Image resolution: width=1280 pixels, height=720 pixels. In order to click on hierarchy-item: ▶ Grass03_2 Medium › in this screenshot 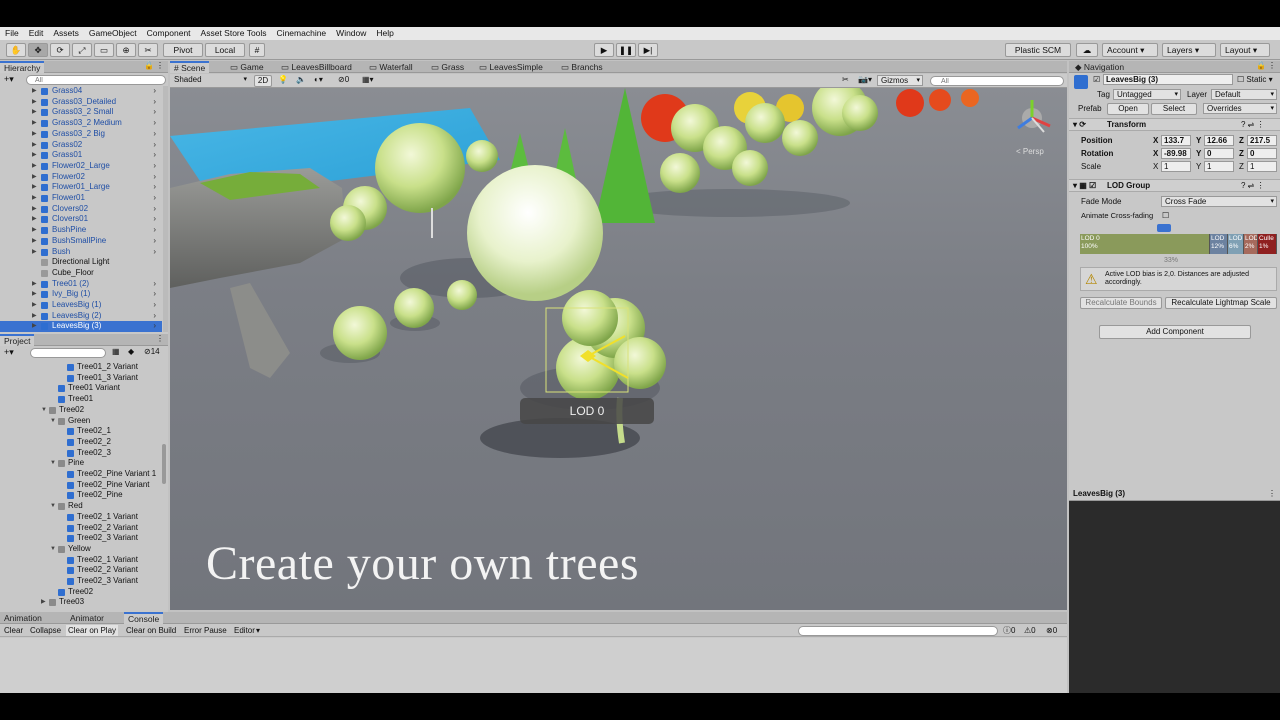, I will do `click(81, 123)`.